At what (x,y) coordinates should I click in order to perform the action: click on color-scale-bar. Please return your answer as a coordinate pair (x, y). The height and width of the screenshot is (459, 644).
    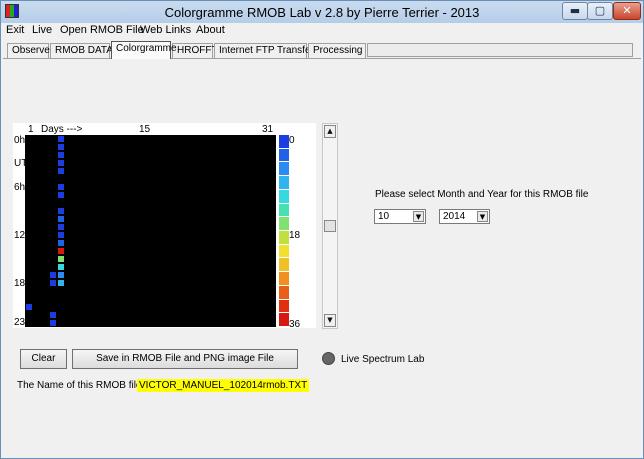
    Looking at the image, I should click on (284, 231).